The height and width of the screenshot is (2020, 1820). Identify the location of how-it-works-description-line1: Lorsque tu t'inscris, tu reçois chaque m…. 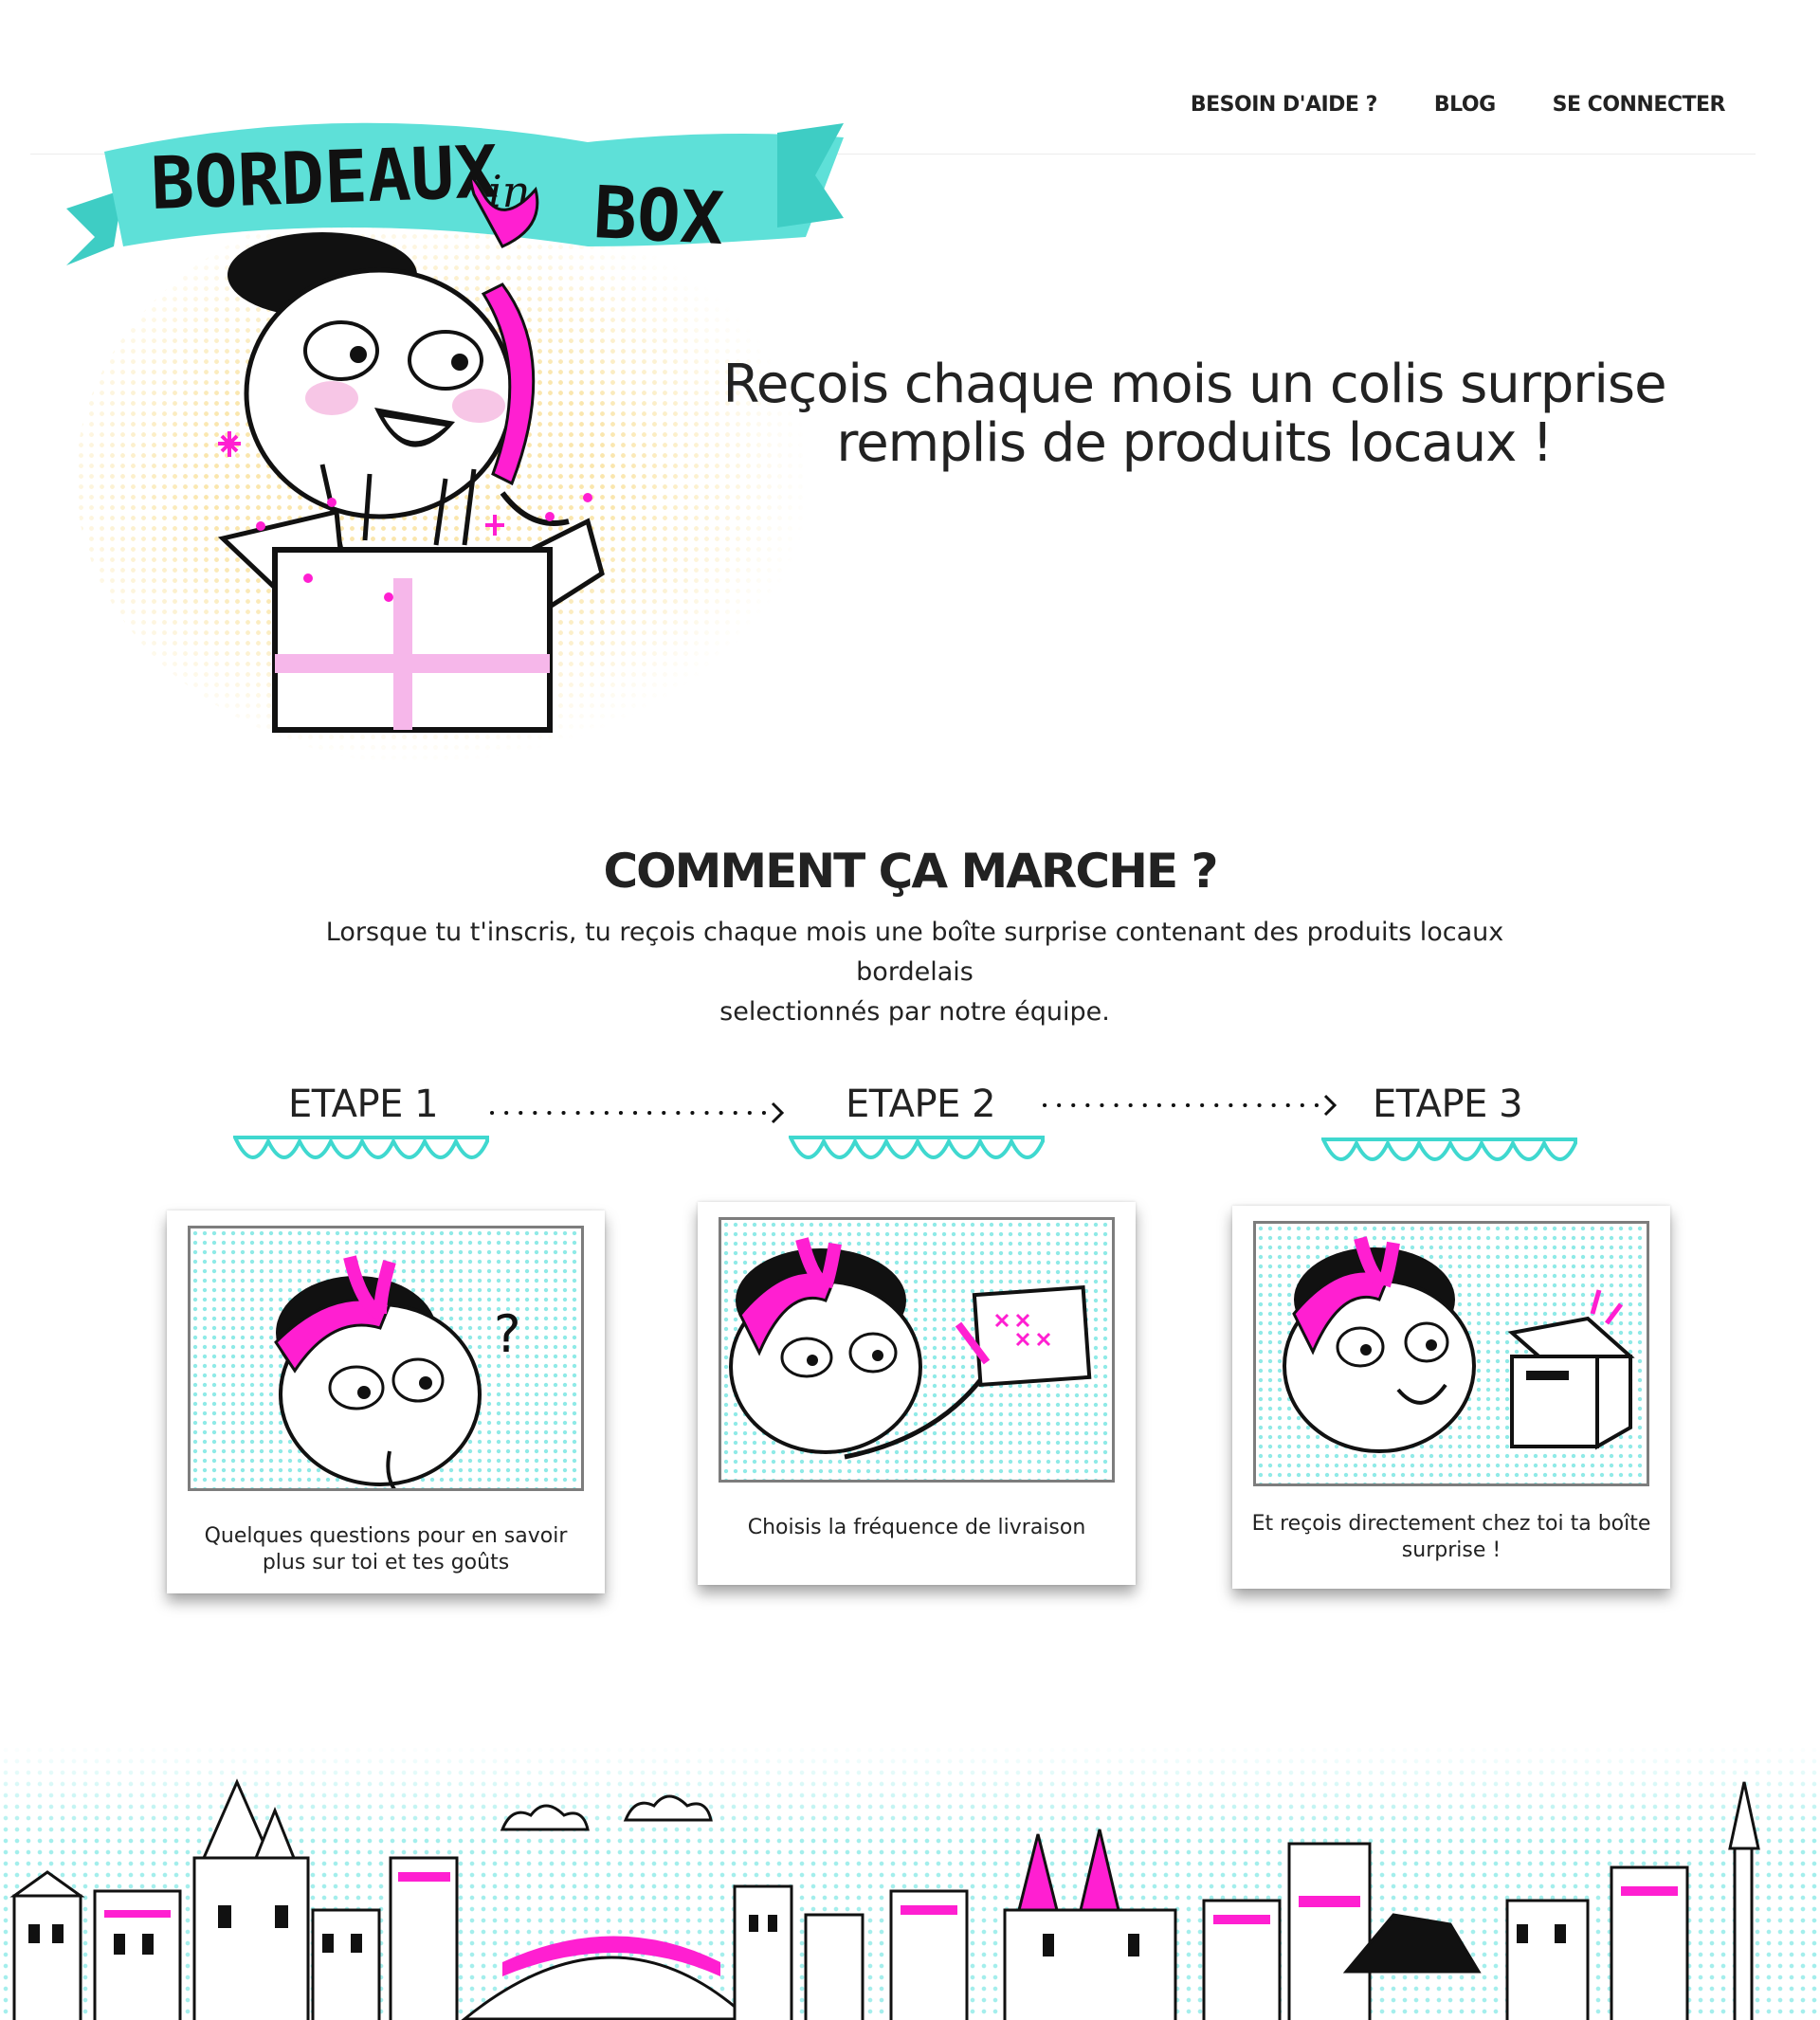
(914, 952).